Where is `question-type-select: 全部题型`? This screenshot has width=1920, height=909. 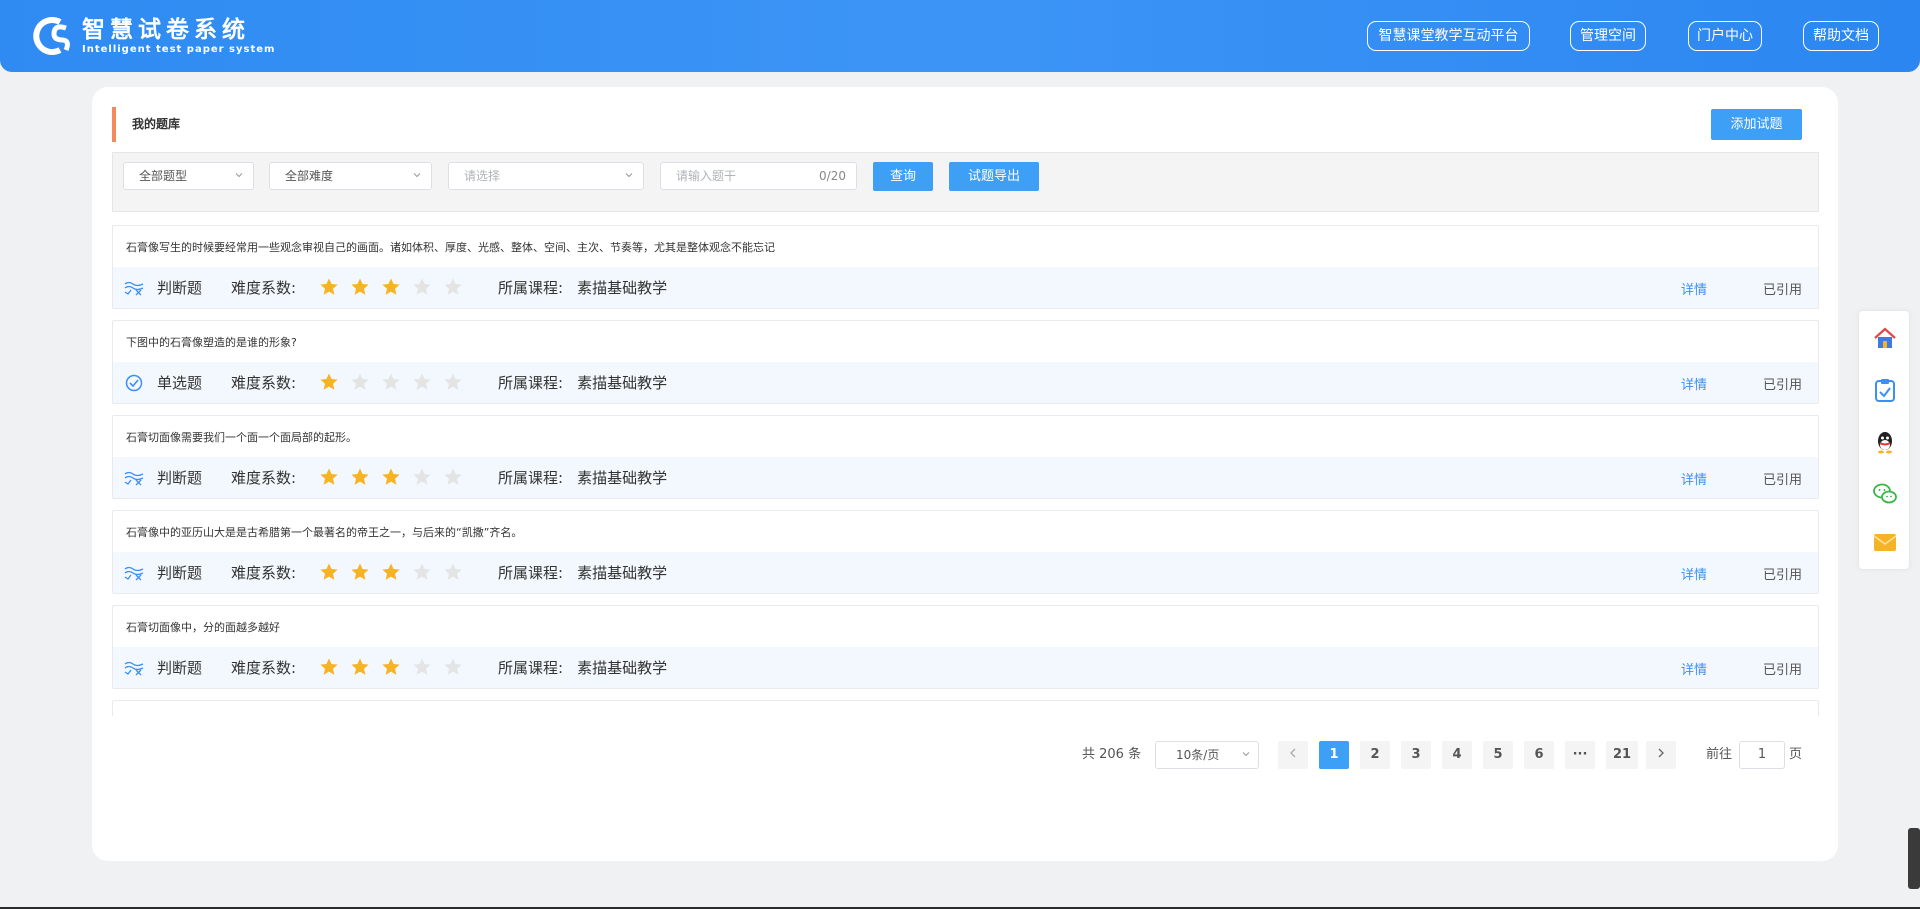 question-type-select: 全部题型 is located at coordinates (188, 176).